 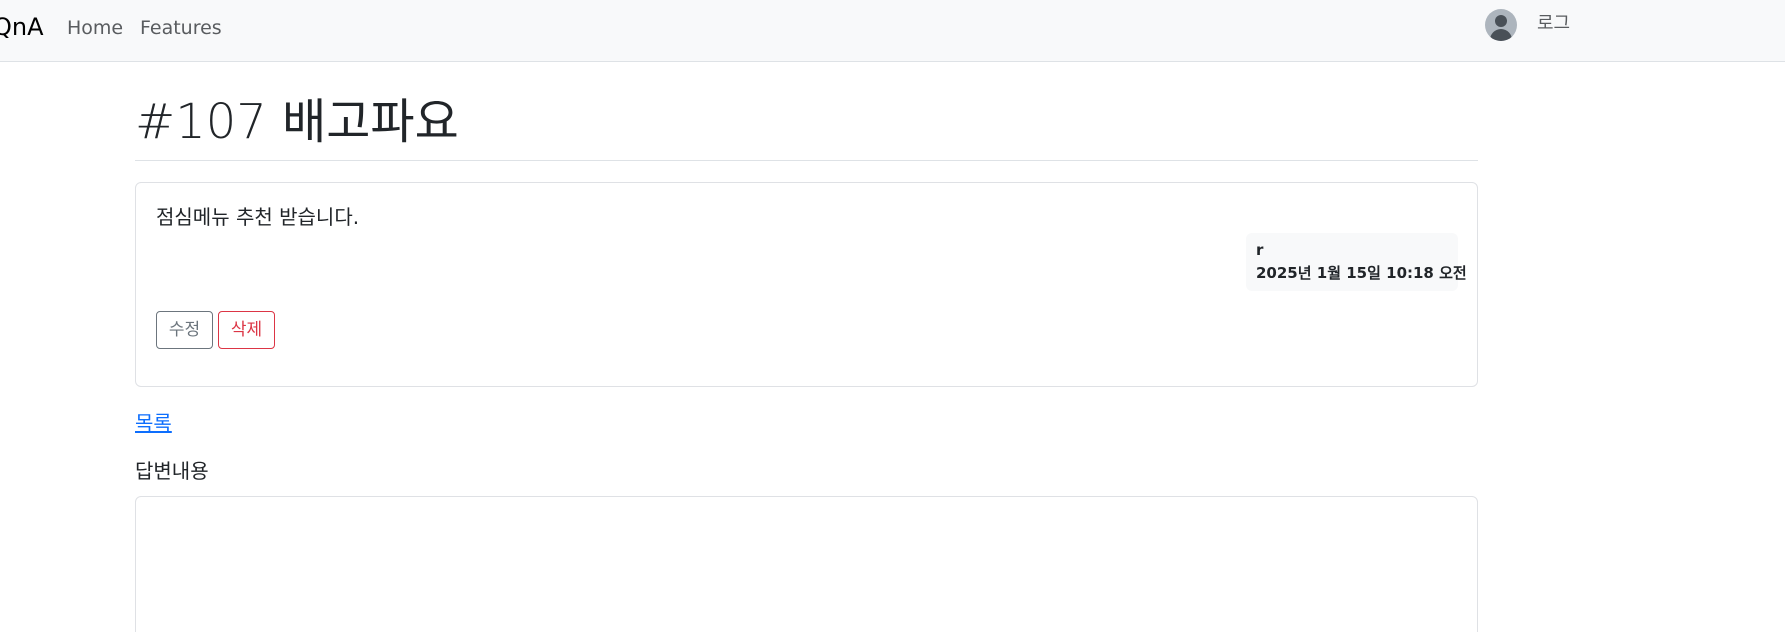 I want to click on nav-link-features: Features, so click(x=181, y=28).